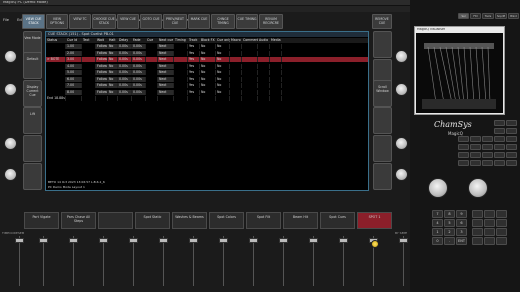  What do you see at coordinates (57, 21) in the screenshot?
I see `tab-view-options: VIEW OPTIONS` at bounding box center [57, 21].